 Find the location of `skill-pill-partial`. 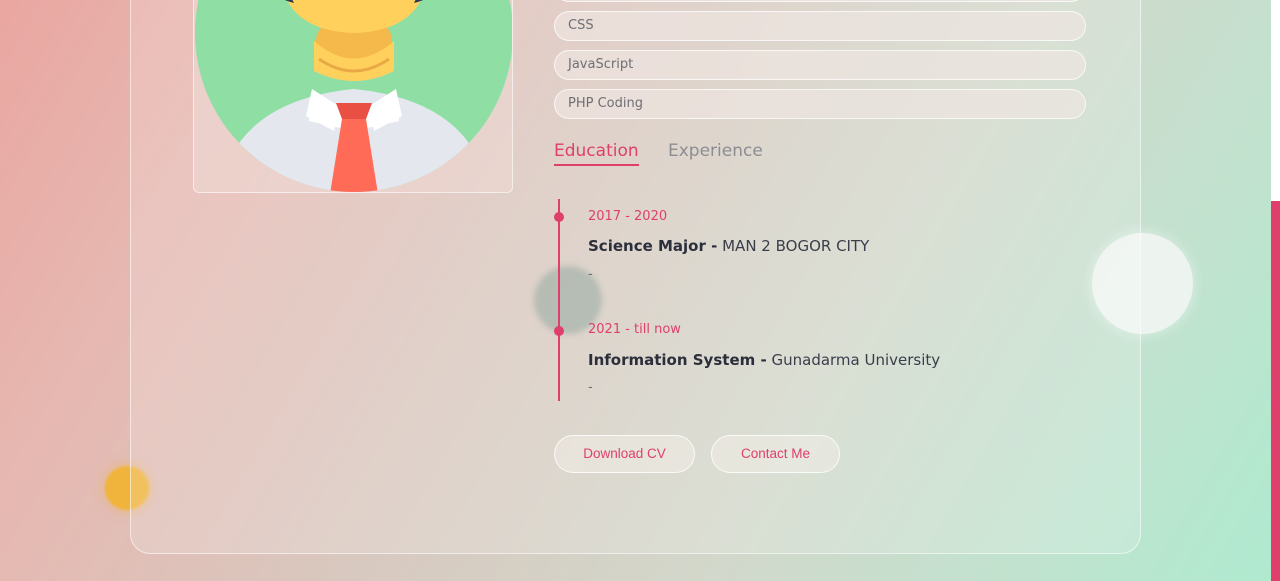

skill-pill-partial is located at coordinates (820, 1).